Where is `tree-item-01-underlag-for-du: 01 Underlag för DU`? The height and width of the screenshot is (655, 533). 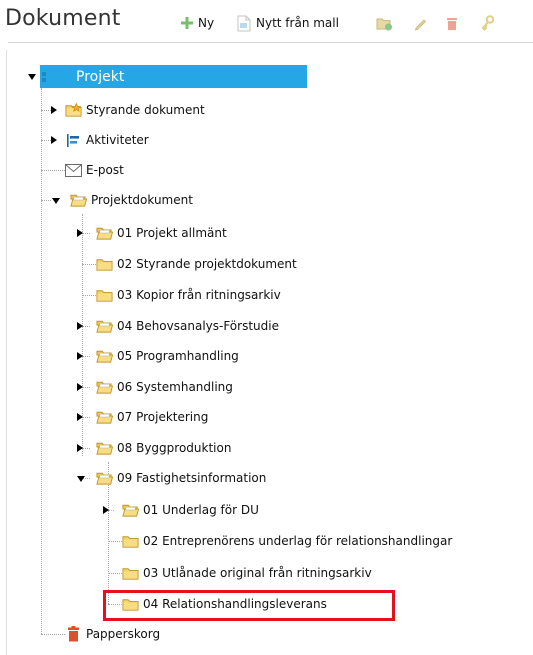 tree-item-01-underlag-for-du: 01 Underlag för DU is located at coordinates (190, 510).